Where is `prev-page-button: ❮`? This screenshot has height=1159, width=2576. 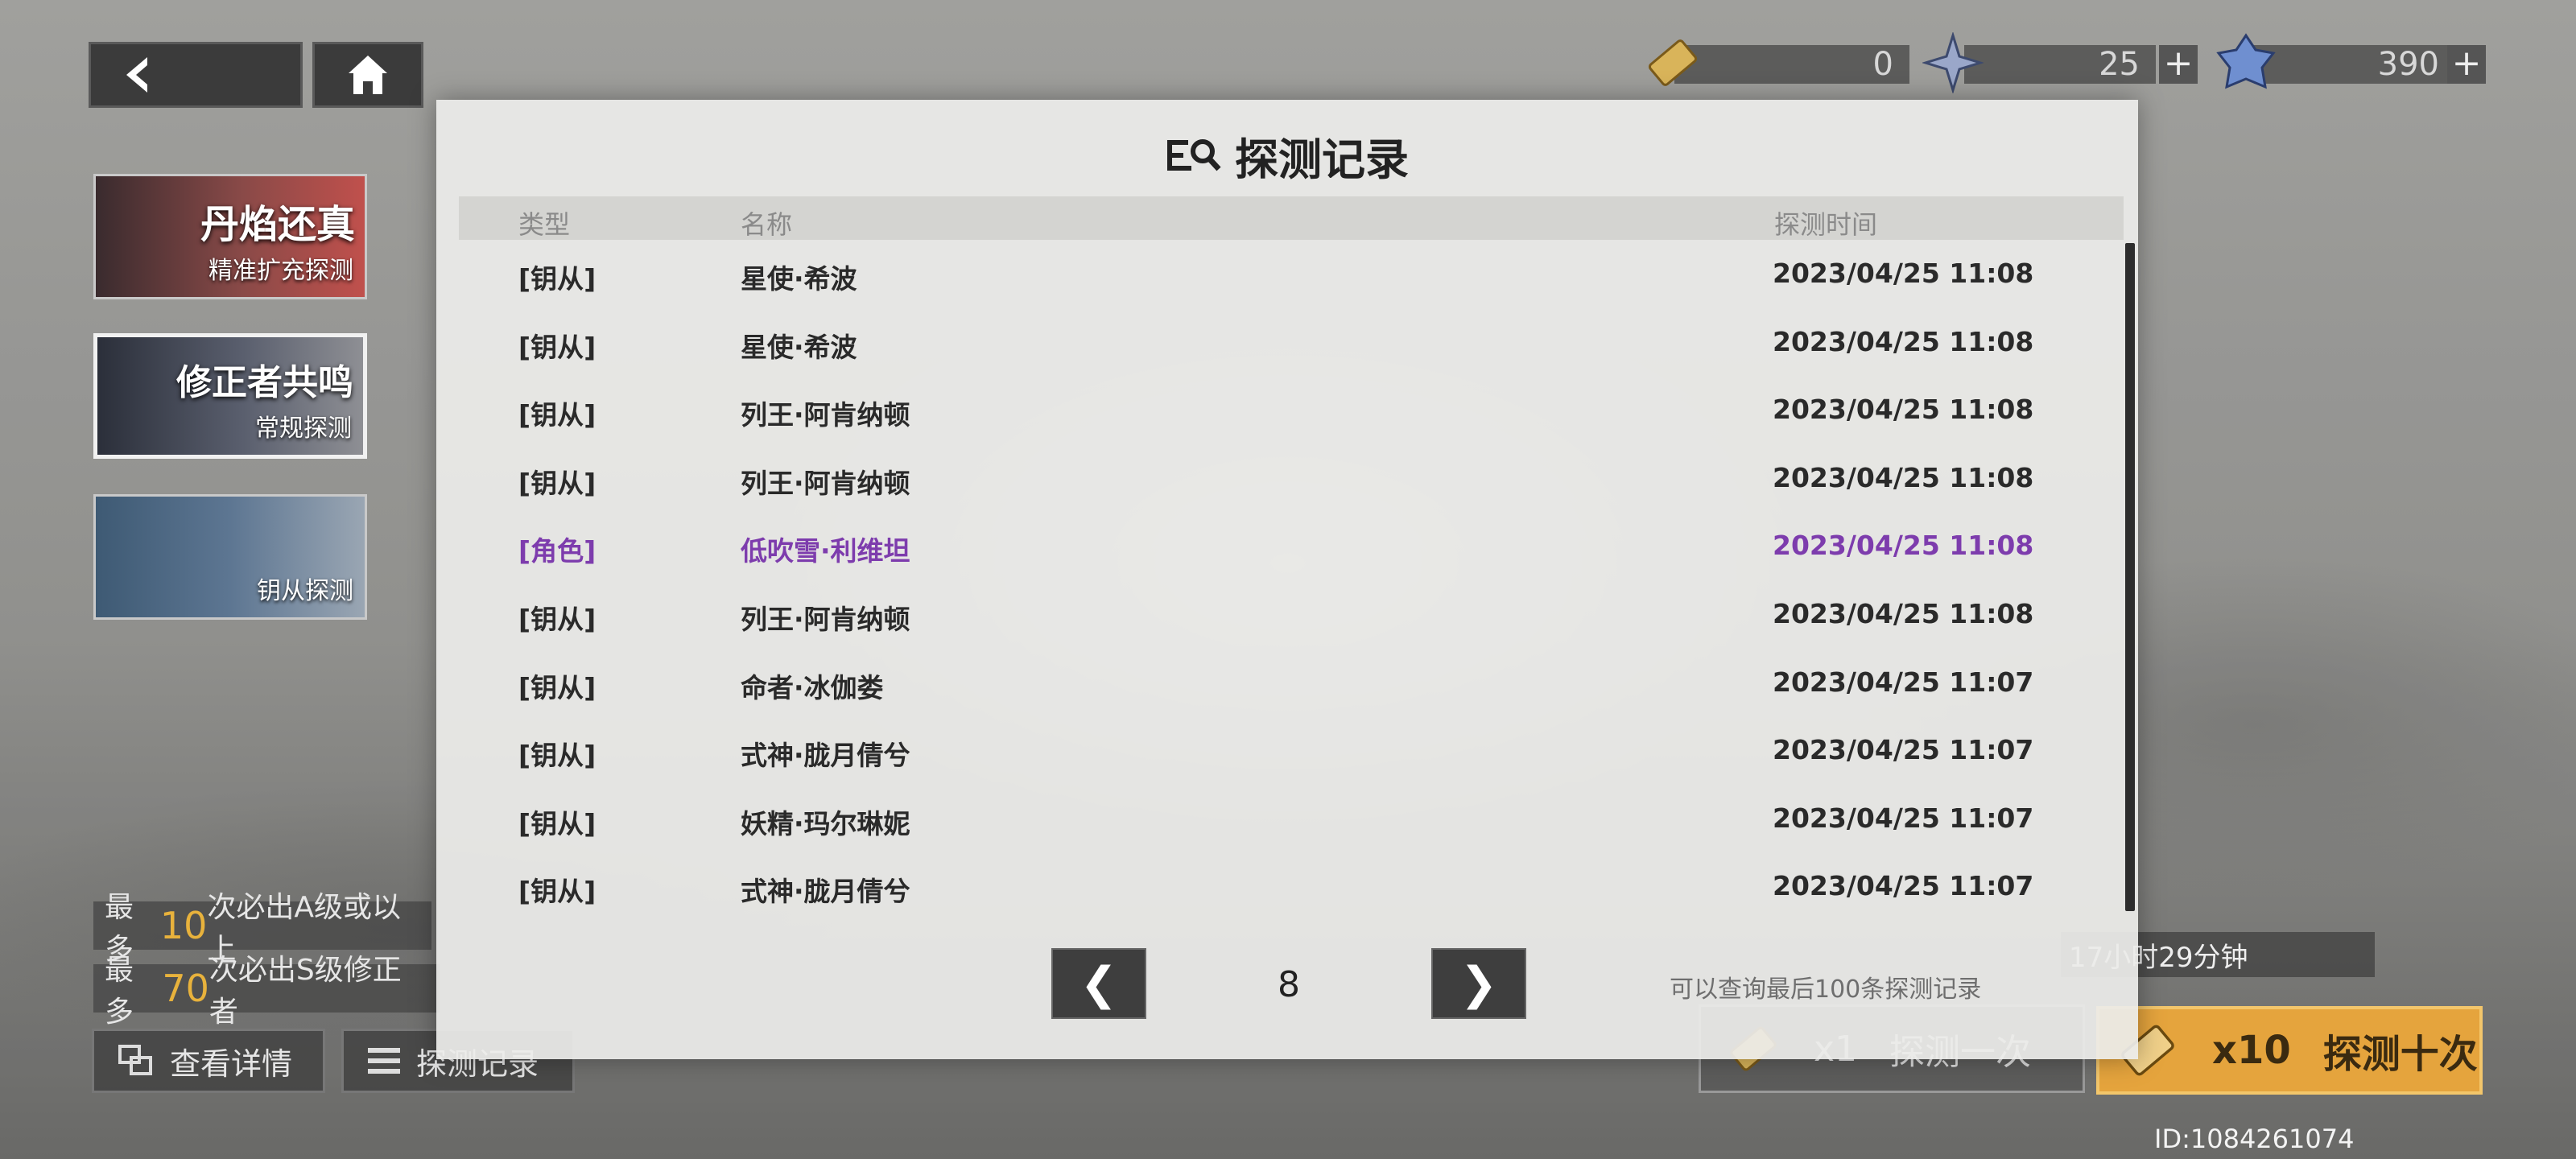 prev-page-button: ❮ is located at coordinates (1098, 983).